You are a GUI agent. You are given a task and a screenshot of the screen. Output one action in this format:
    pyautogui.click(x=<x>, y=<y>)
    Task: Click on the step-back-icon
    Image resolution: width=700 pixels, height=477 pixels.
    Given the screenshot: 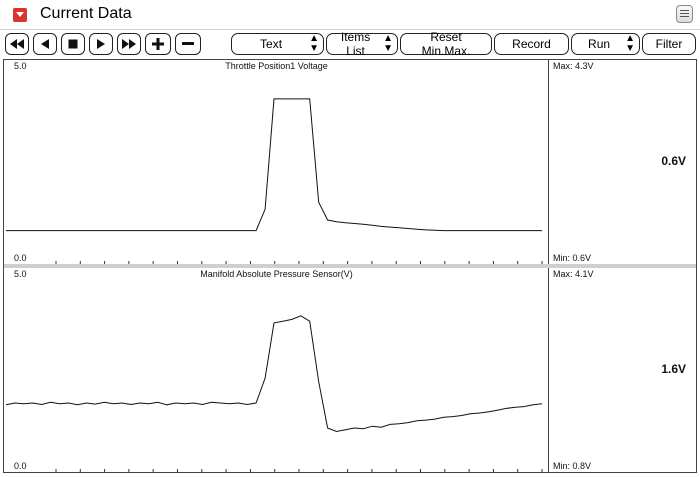 What is the action you would take?
    pyautogui.click(x=45, y=44)
    